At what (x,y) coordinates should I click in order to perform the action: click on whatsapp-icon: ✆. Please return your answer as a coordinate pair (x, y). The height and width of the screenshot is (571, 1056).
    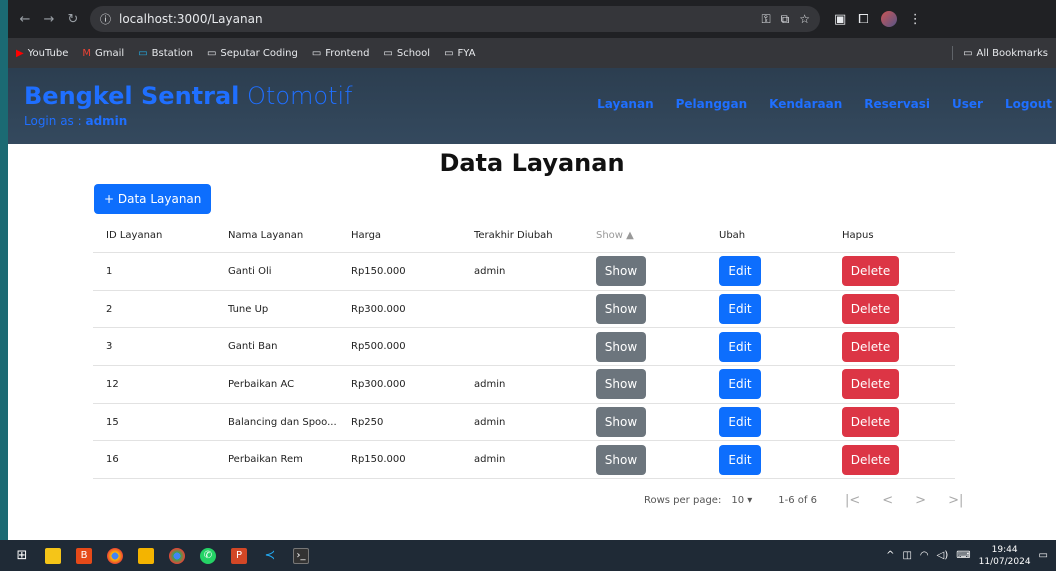
    Looking at the image, I should click on (208, 555).